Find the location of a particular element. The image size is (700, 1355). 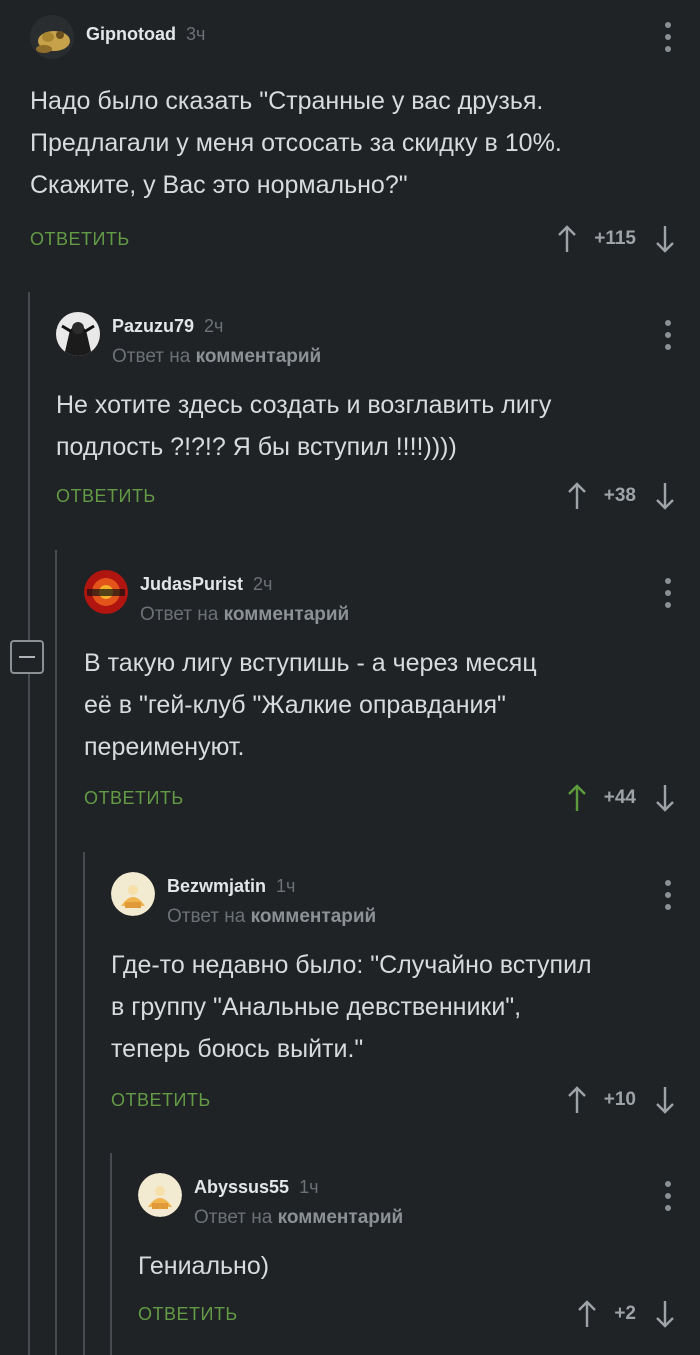

comment-score: +2 is located at coordinates (625, 1313).